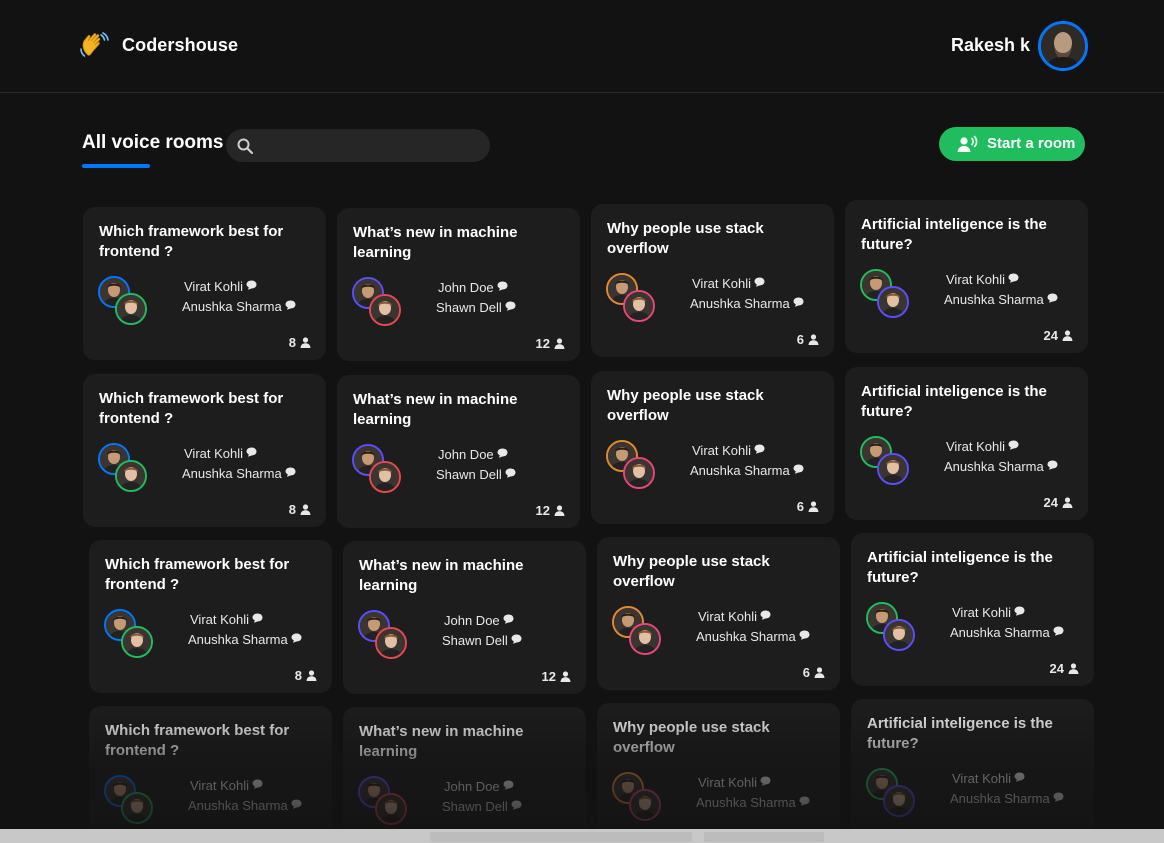  Describe the element at coordinates (435, 242) in the screenshot. I see `room-title: What’s new in machine learning` at that location.